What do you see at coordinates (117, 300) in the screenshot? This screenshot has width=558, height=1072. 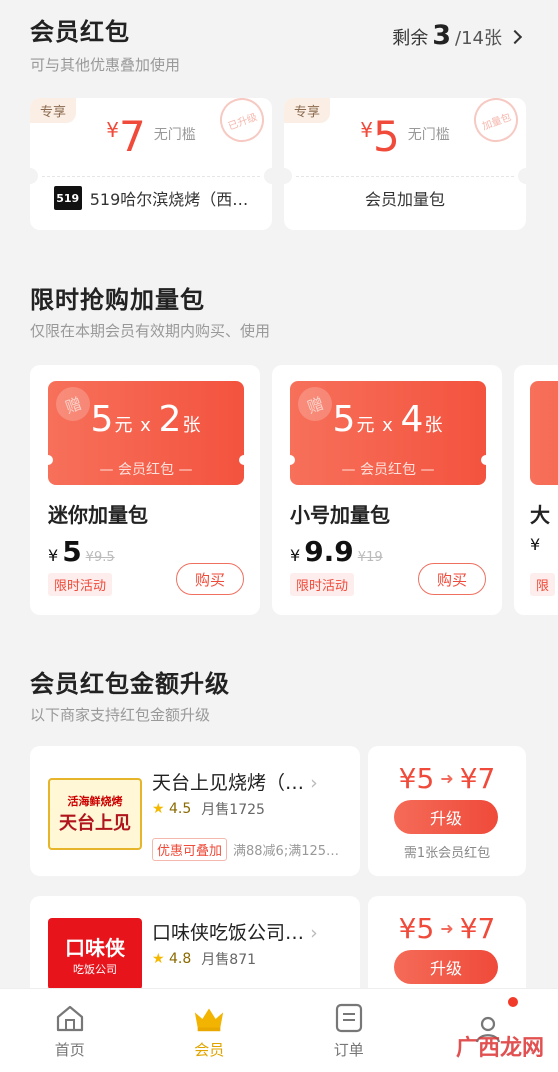 I see `flash-packs-title: 限时抢购加量包` at bounding box center [117, 300].